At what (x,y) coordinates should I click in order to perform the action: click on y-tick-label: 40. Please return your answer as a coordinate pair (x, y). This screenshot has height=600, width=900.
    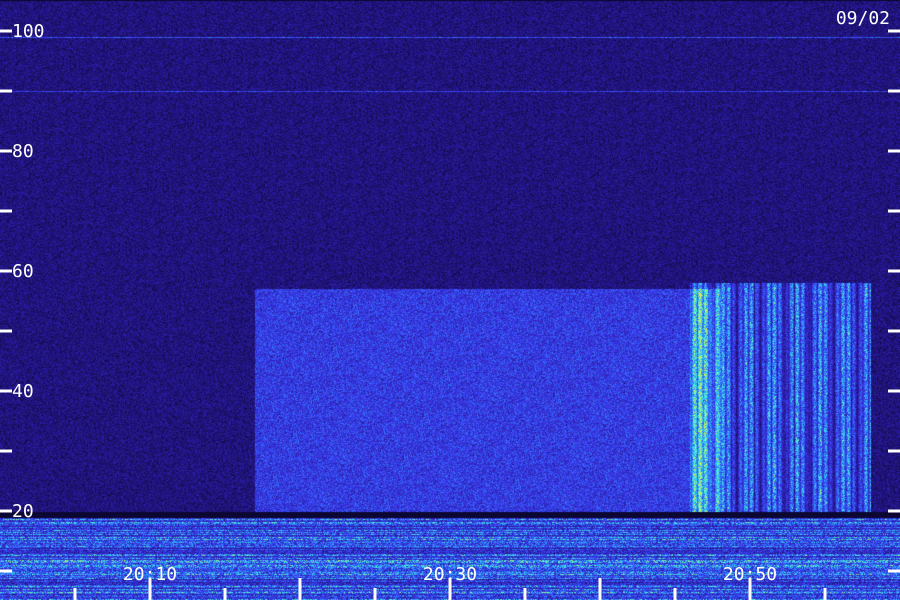
    Looking at the image, I should click on (23, 391).